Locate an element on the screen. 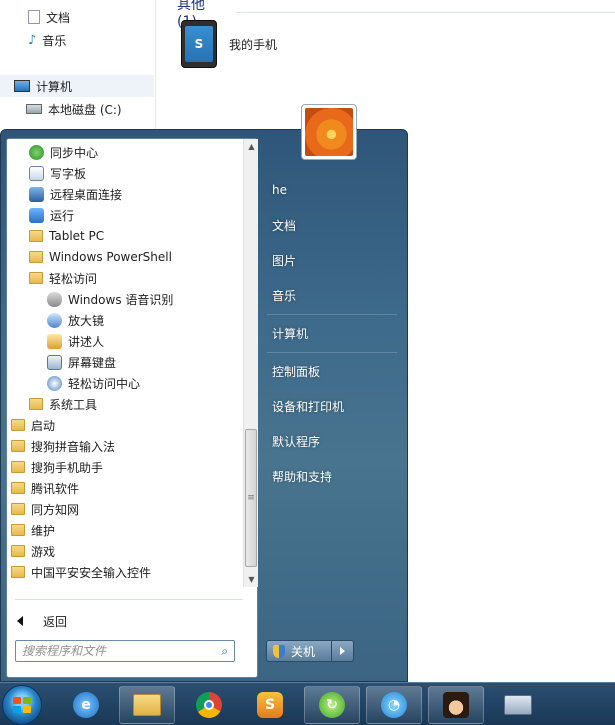  phone-icon: S is located at coordinates (199, 44).